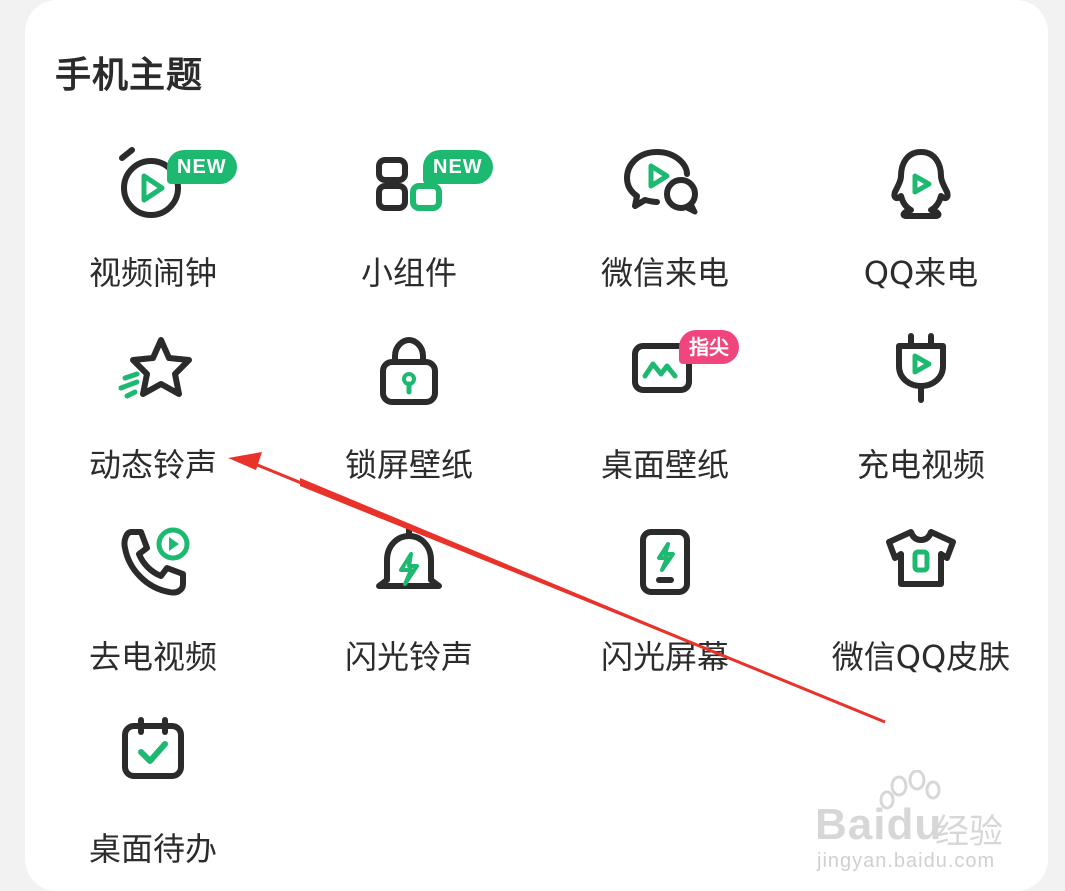 The width and height of the screenshot is (1065, 891). What do you see at coordinates (921, 273) in the screenshot?
I see `item-label: QQ来电` at bounding box center [921, 273].